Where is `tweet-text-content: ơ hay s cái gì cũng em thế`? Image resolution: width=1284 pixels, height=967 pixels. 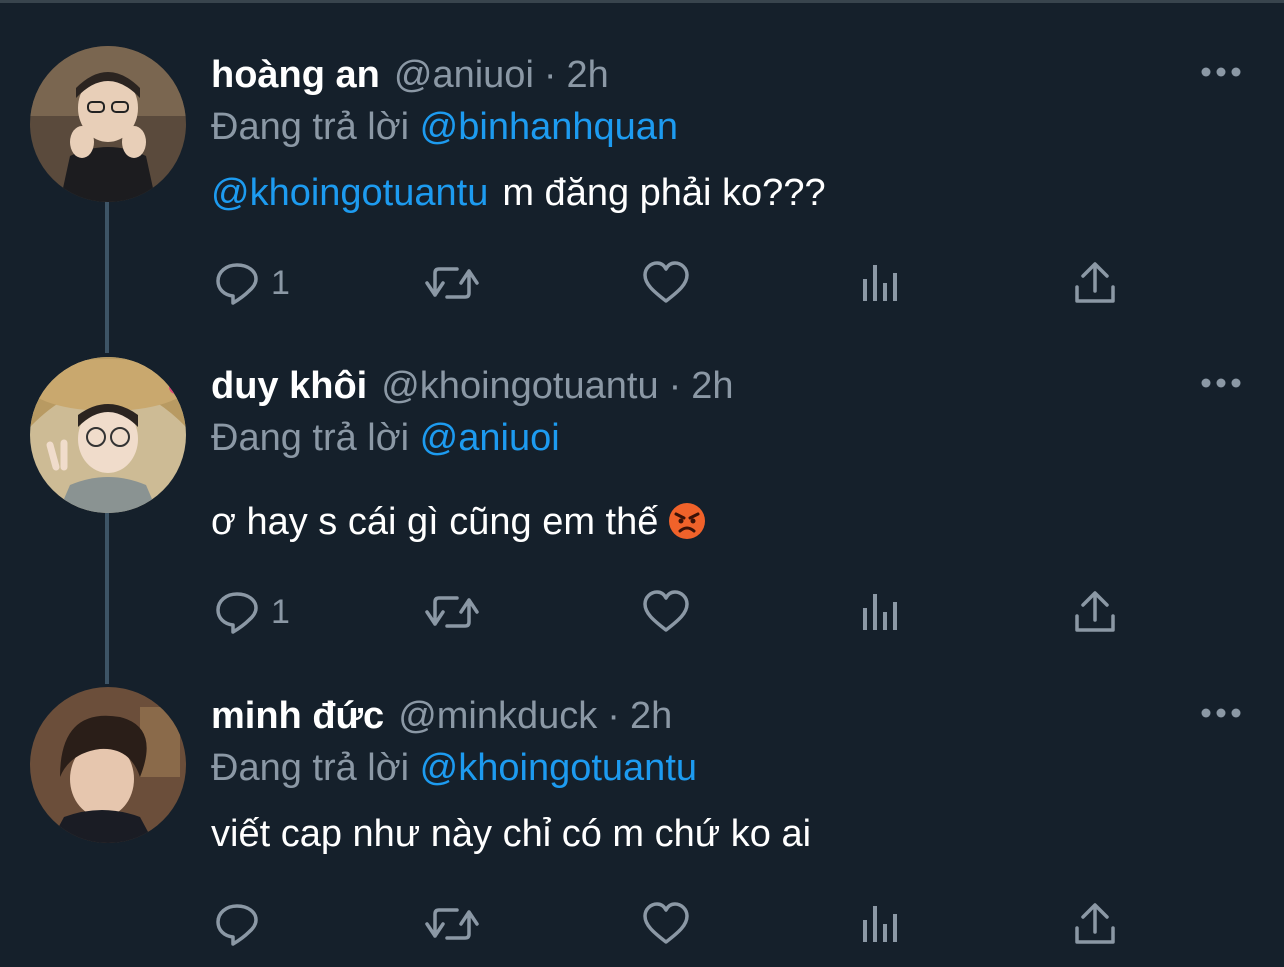 tweet-text-content: ơ hay s cái gì cũng em thế is located at coordinates (435, 522).